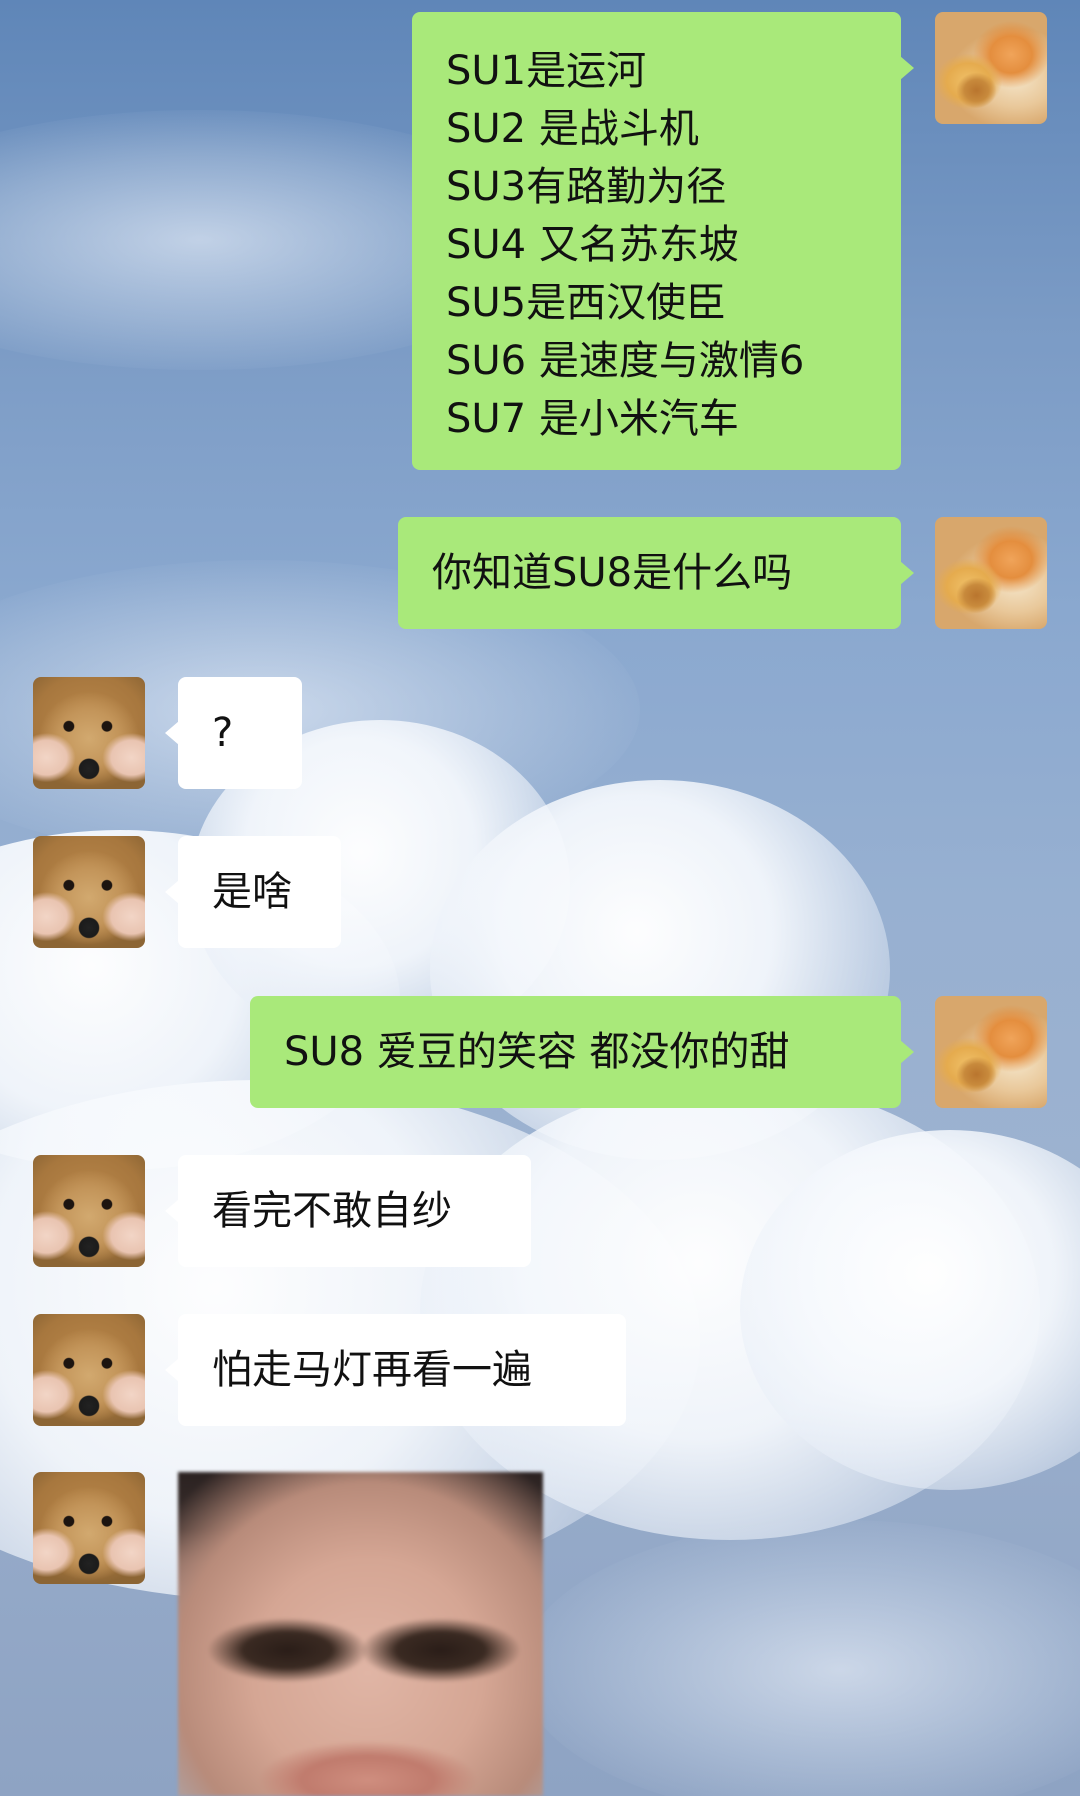  I want to click on incoming-message-bubble: 怕走马灯再看一遍, so click(395, 1370).